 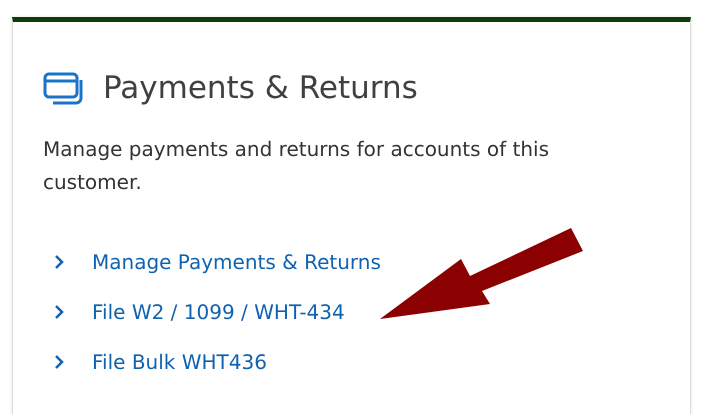 What do you see at coordinates (236, 262) in the screenshot?
I see `link: Manage Payments & Returns` at bounding box center [236, 262].